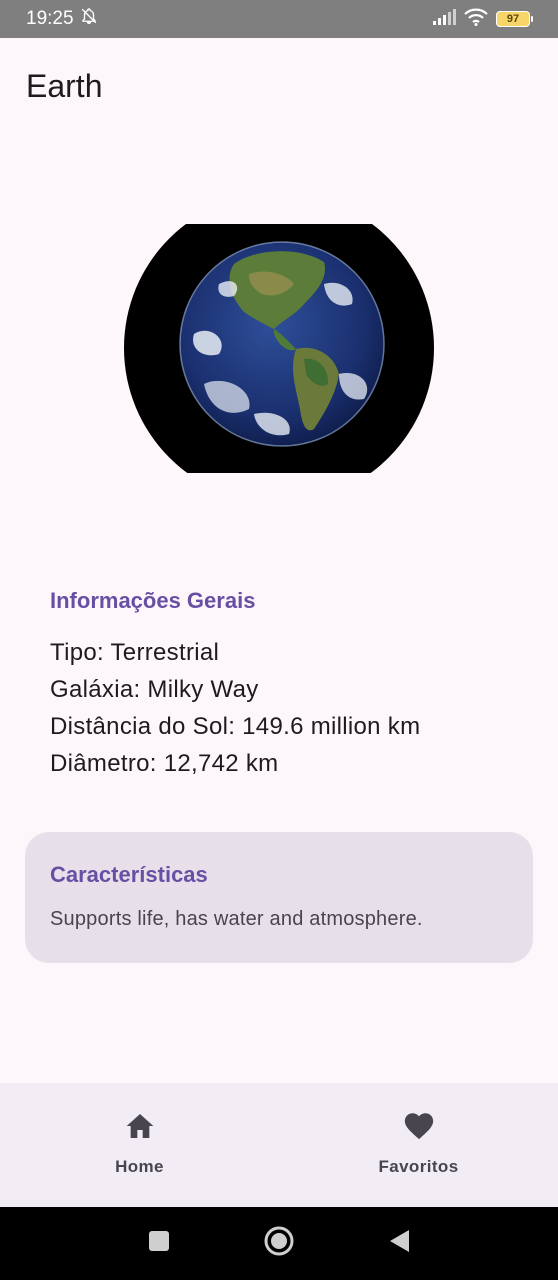  I want to click on characteristics-title: Características, so click(129, 874).